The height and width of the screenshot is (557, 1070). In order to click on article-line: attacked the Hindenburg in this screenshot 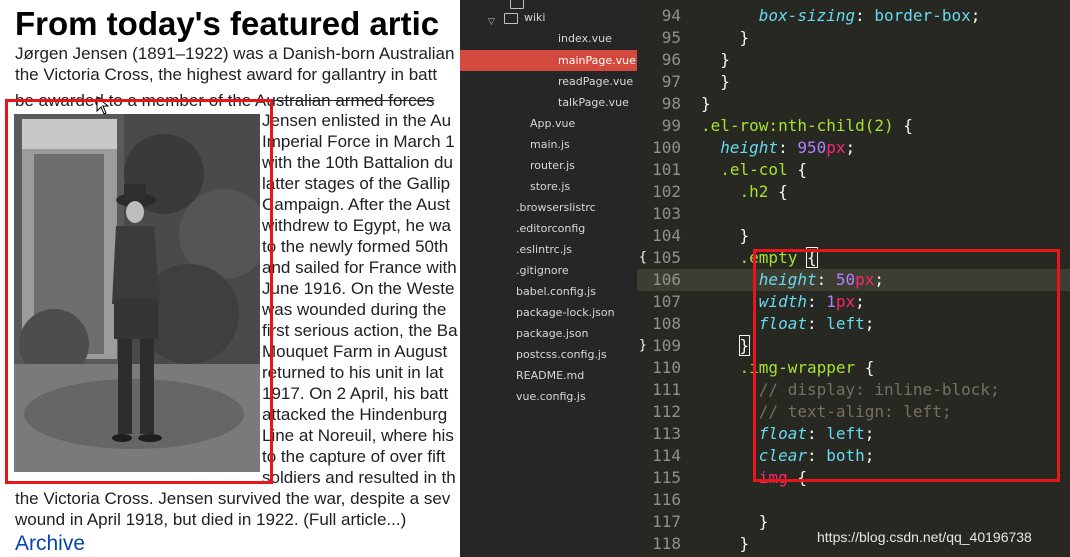, I will do `click(355, 414)`.